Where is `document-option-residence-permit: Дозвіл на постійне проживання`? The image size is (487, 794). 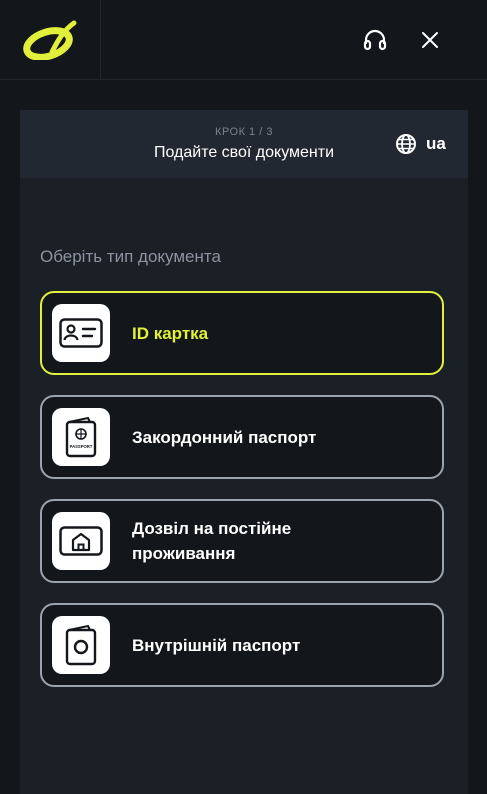 document-option-residence-permit: Дозвіл на постійне проживання is located at coordinates (242, 541).